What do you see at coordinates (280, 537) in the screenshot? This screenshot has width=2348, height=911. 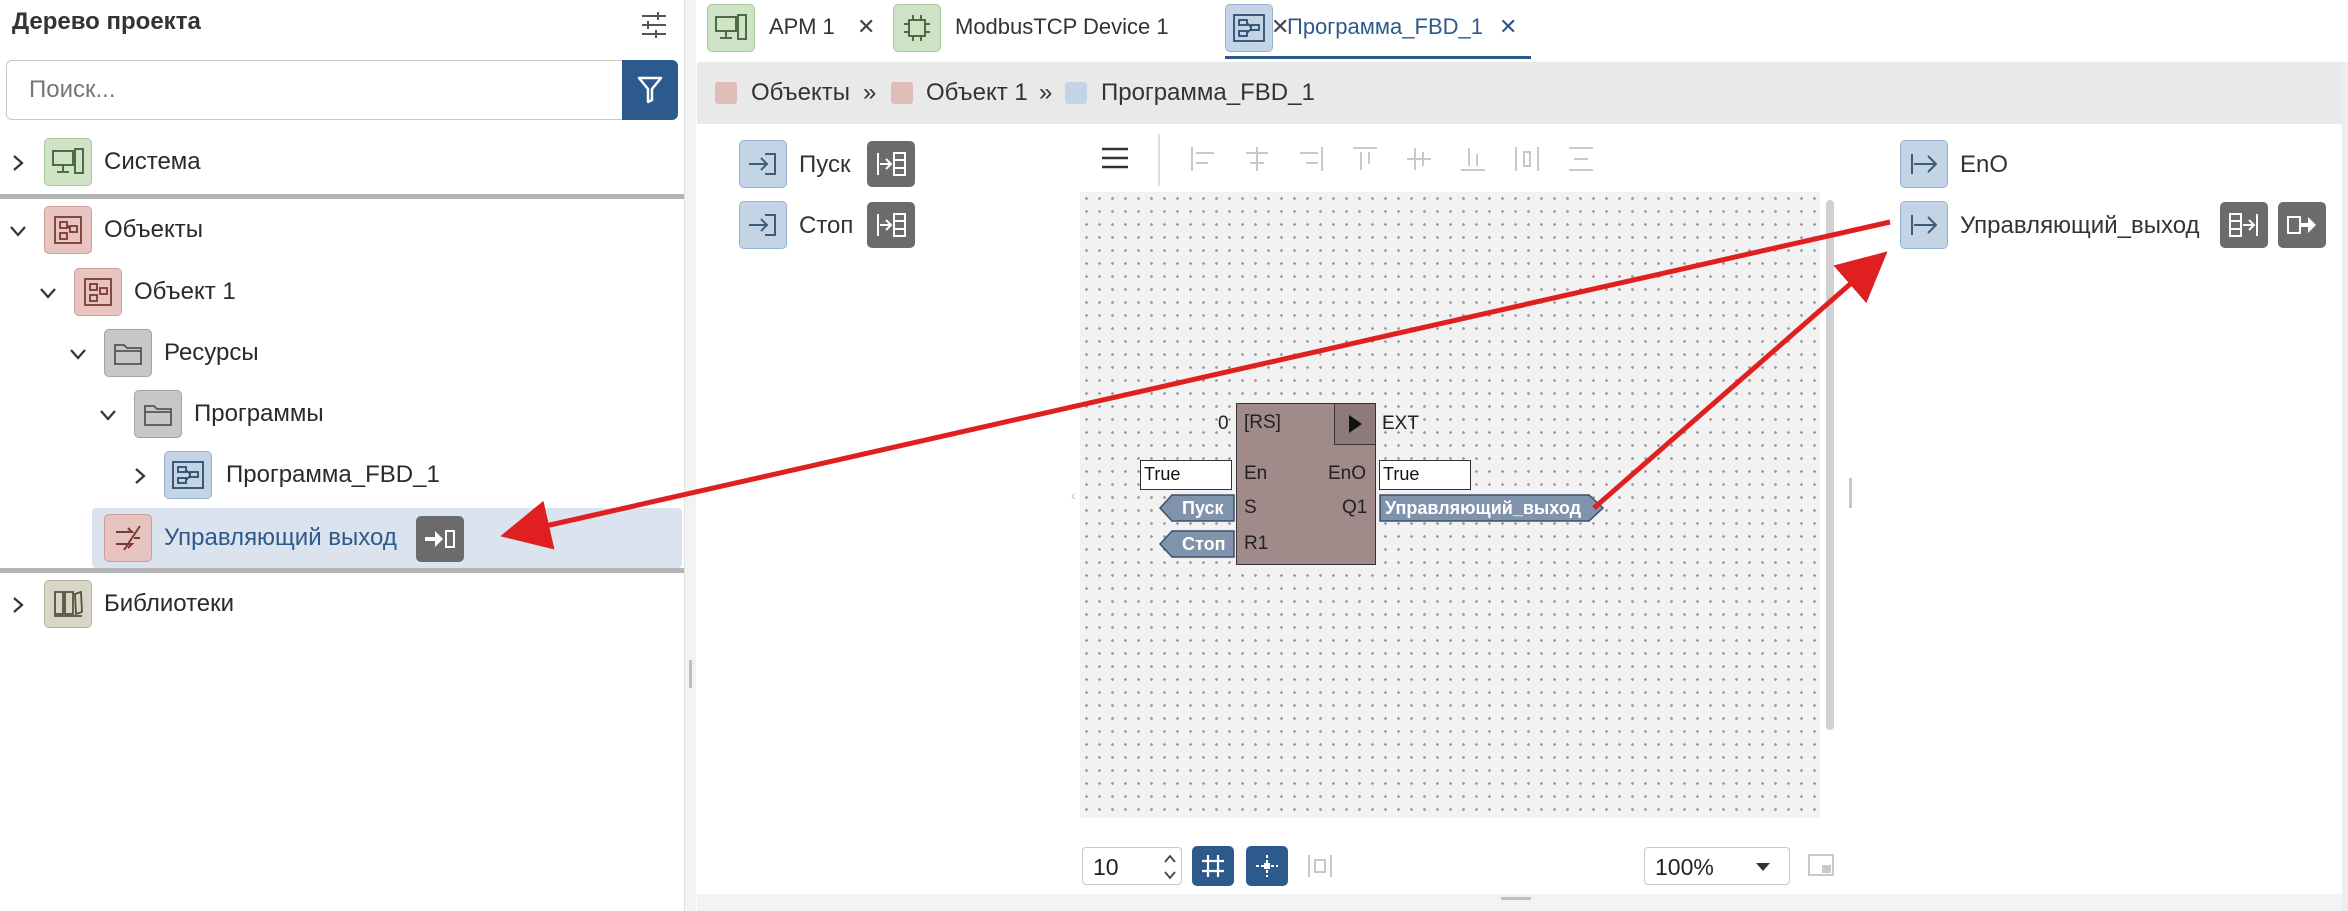 I see `tree-item-label: Управляющий выход` at bounding box center [280, 537].